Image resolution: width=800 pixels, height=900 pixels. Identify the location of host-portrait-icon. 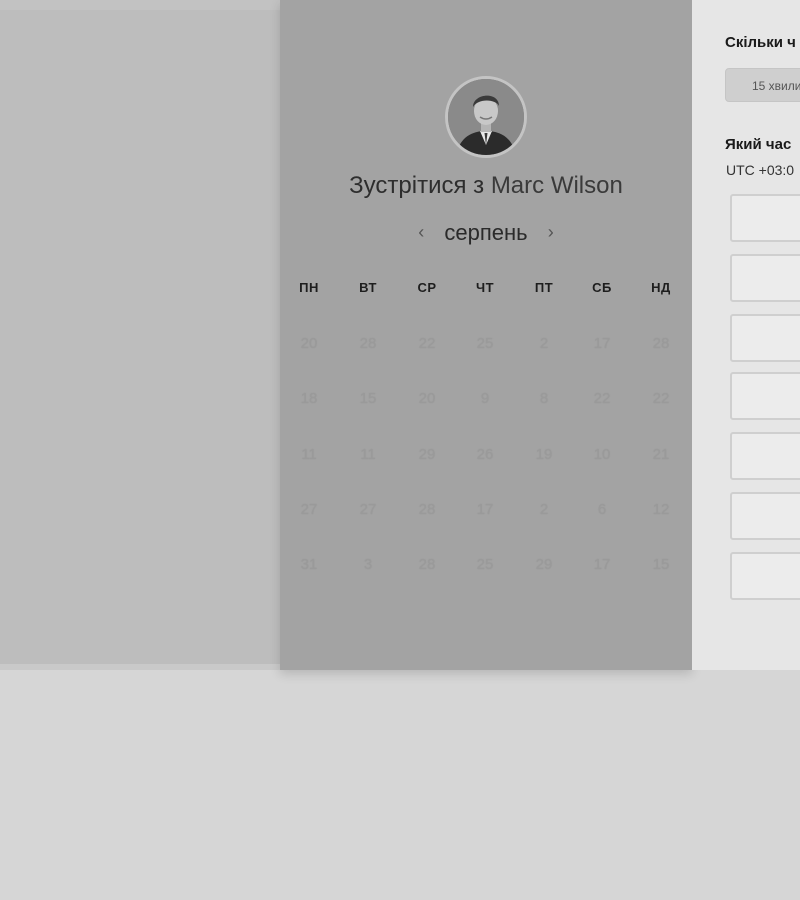
(486, 117).